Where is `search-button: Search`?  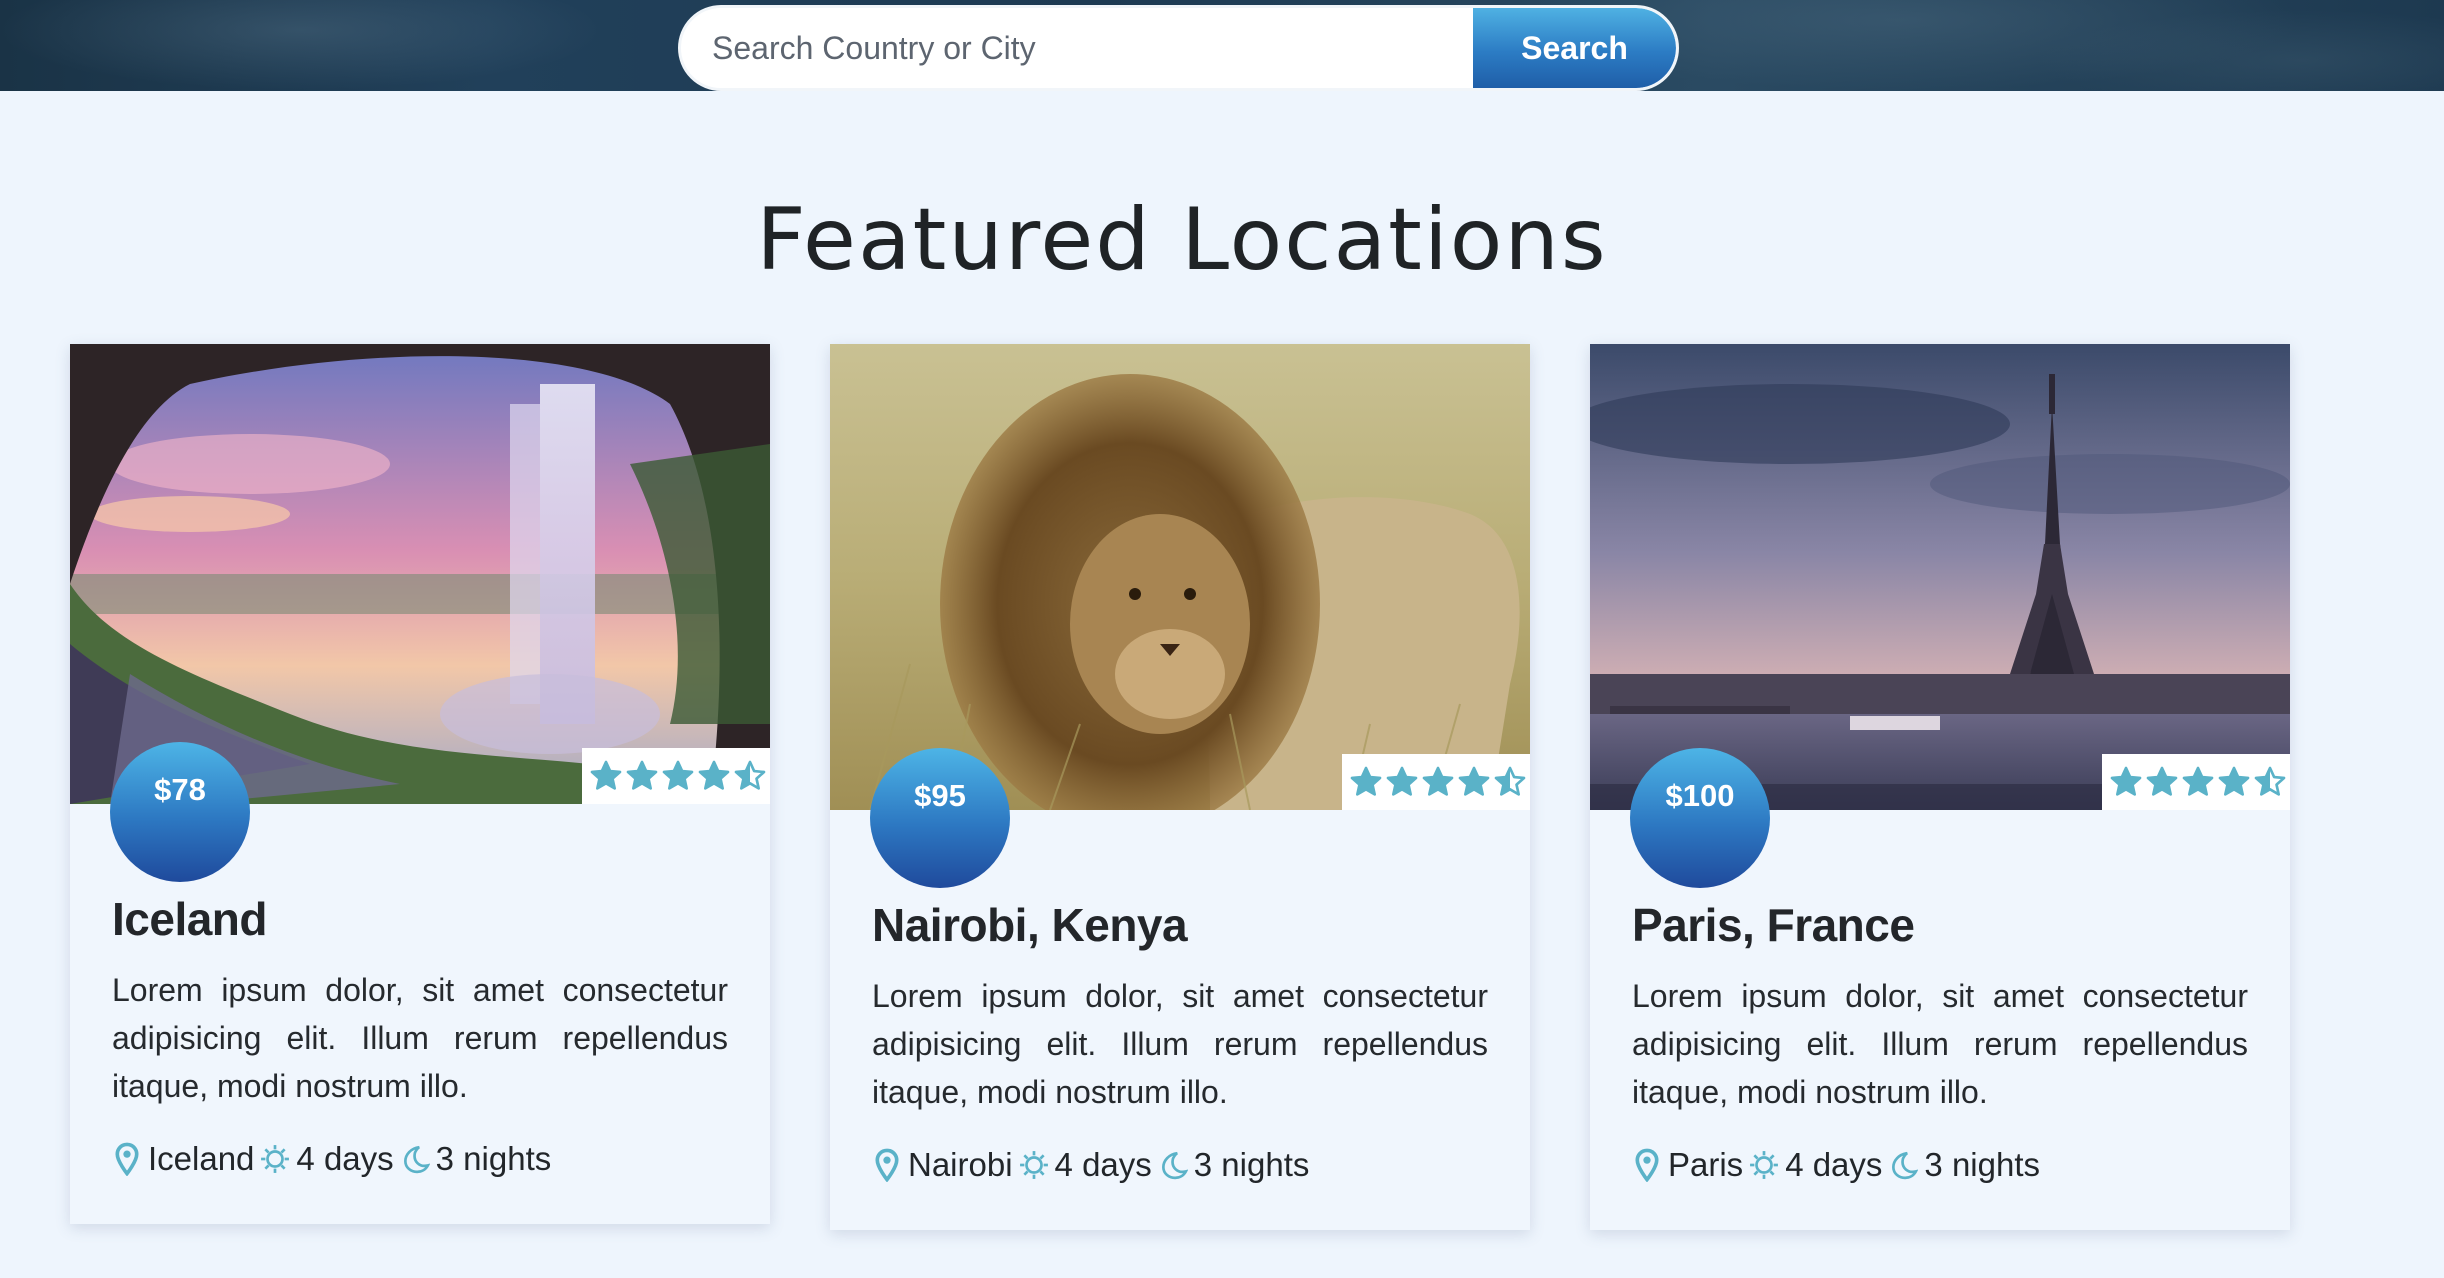
search-button: Search is located at coordinates (1574, 48).